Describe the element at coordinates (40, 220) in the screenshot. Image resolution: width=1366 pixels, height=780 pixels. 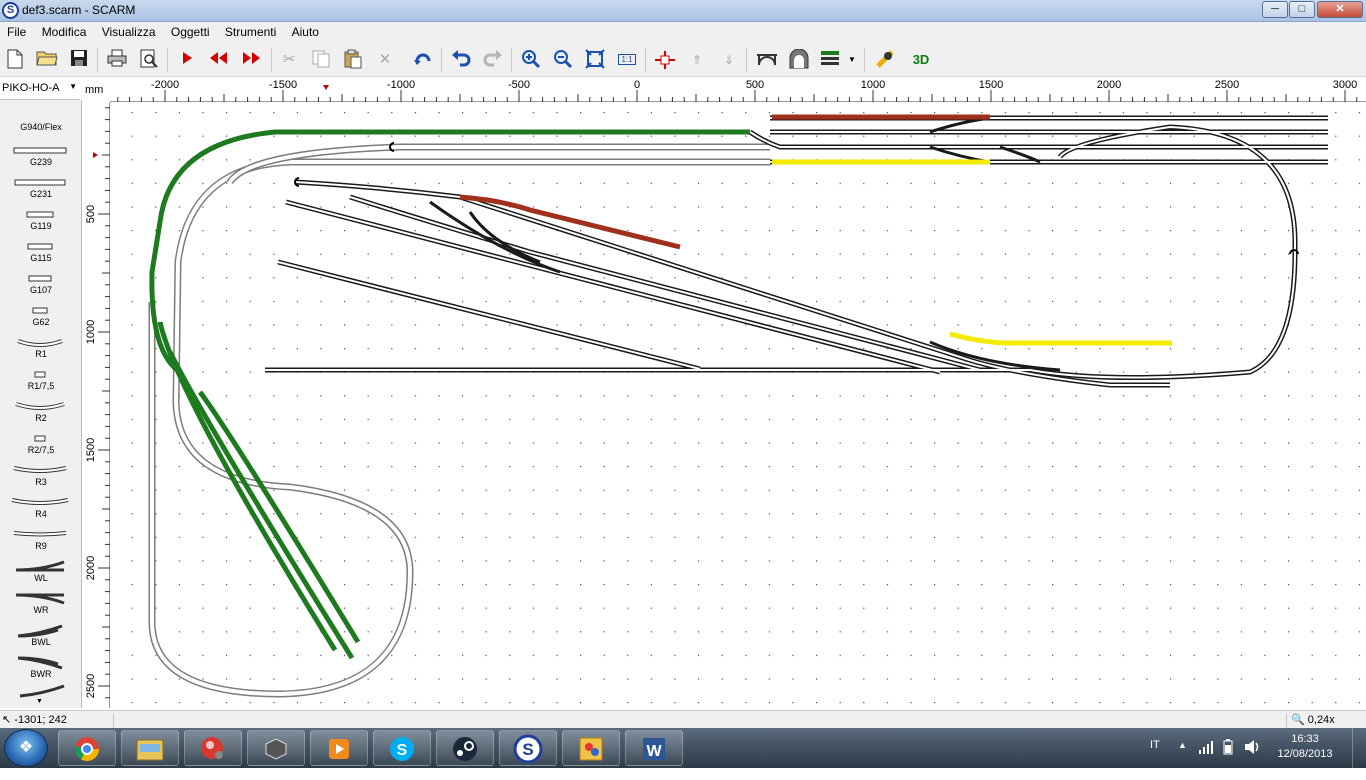
I see `library-item: G119` at that location.